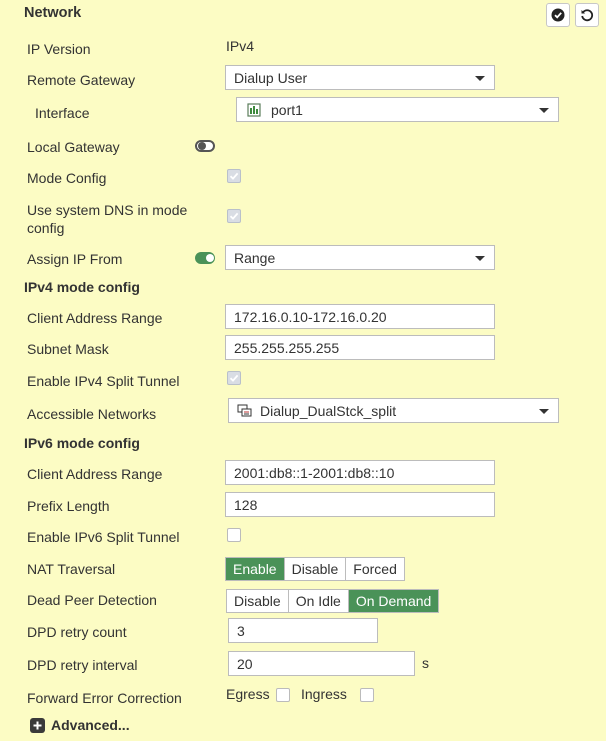 The width and height of the screenshot is (606, 741). What do you see at coordinates (324, 694) in the screenshot?
I see `fec-ingress-label: Ingress` at bounding box center [324, 694].